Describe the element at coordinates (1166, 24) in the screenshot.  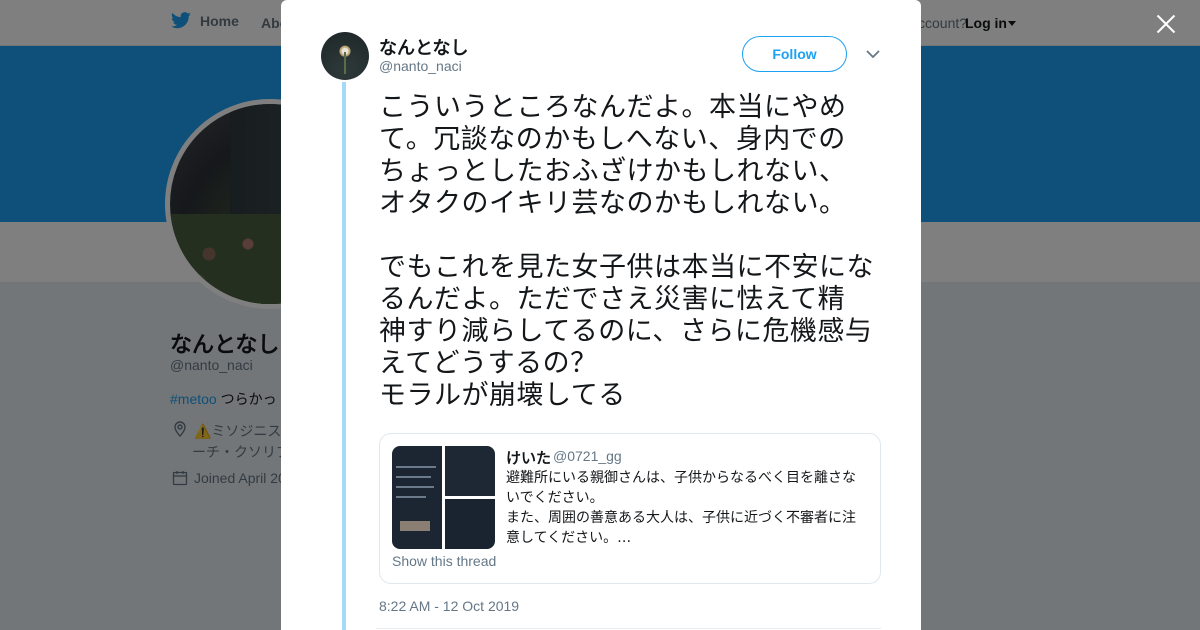
I see `close-icon` at that location.